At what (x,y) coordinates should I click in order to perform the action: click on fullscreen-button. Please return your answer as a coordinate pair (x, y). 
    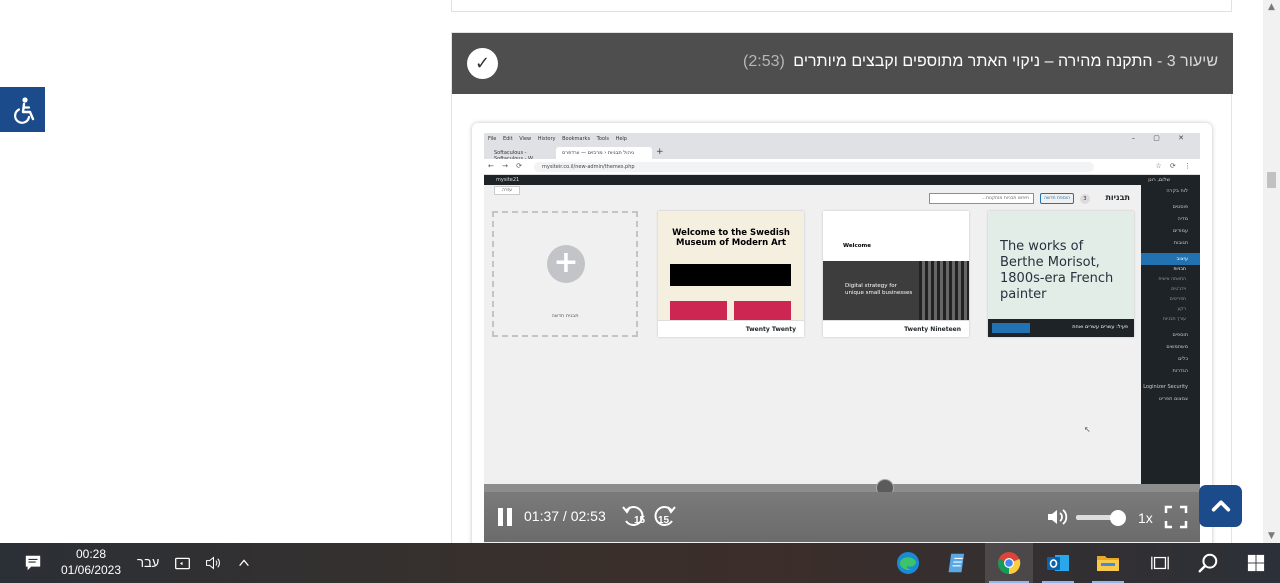
    Looking at the image, I should click on (1176, 517).